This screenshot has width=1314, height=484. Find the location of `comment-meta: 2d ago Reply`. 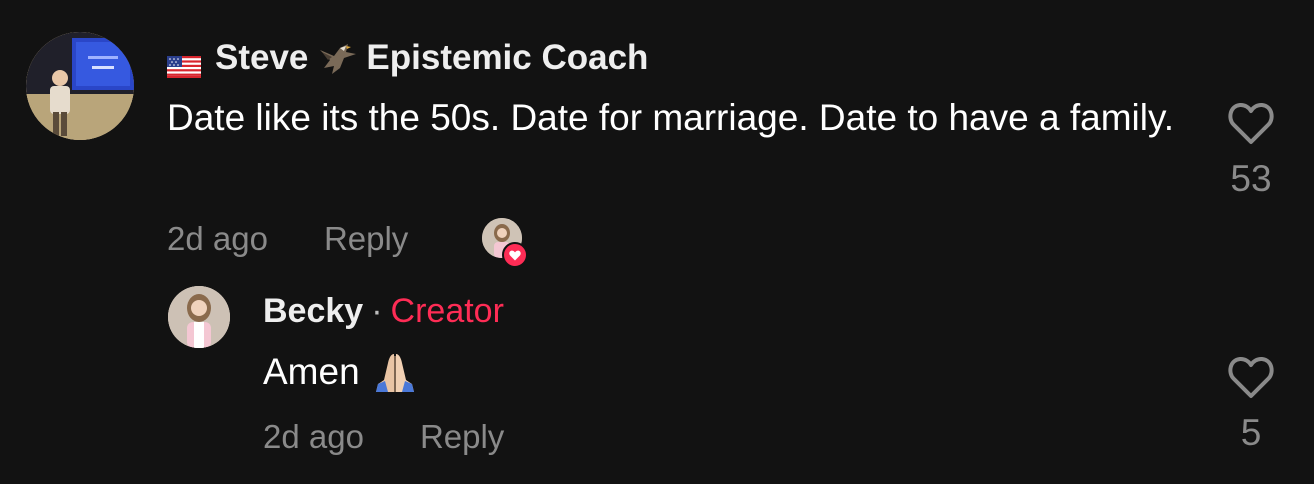

comment-meta: 2d ago Reply is located at coordinates (287, 239).